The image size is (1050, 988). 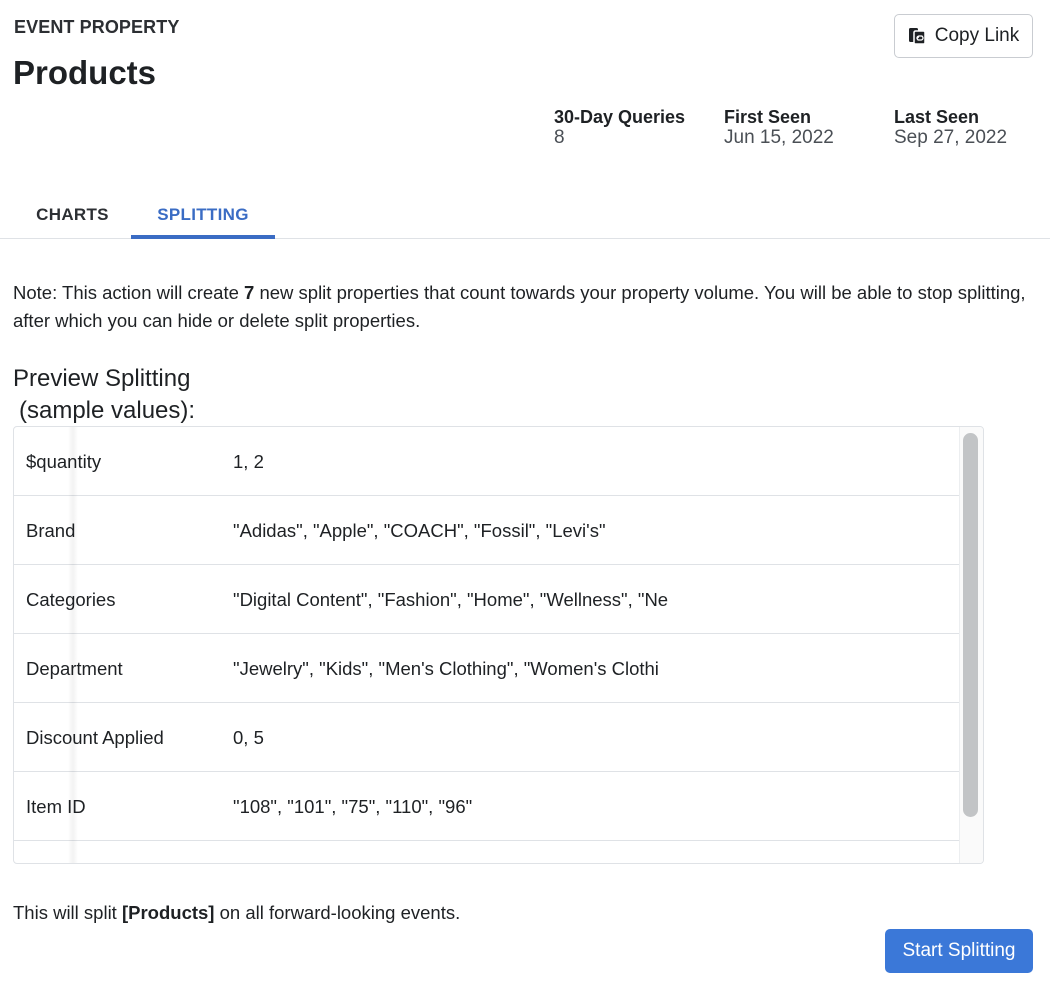 What do you see at coordinates (56, 806) in the screenshot?
I see `property-name: Item ID` at bounding box center [56, 806].